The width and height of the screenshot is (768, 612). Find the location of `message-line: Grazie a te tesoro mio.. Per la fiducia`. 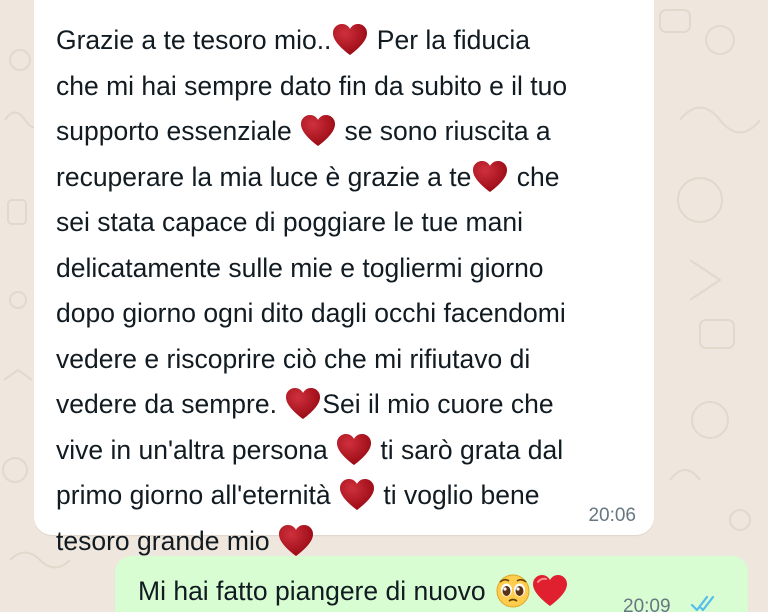

message-line: Grazie a te tesoro mio.. Per la fiducia is located at coordinates (351, 41).